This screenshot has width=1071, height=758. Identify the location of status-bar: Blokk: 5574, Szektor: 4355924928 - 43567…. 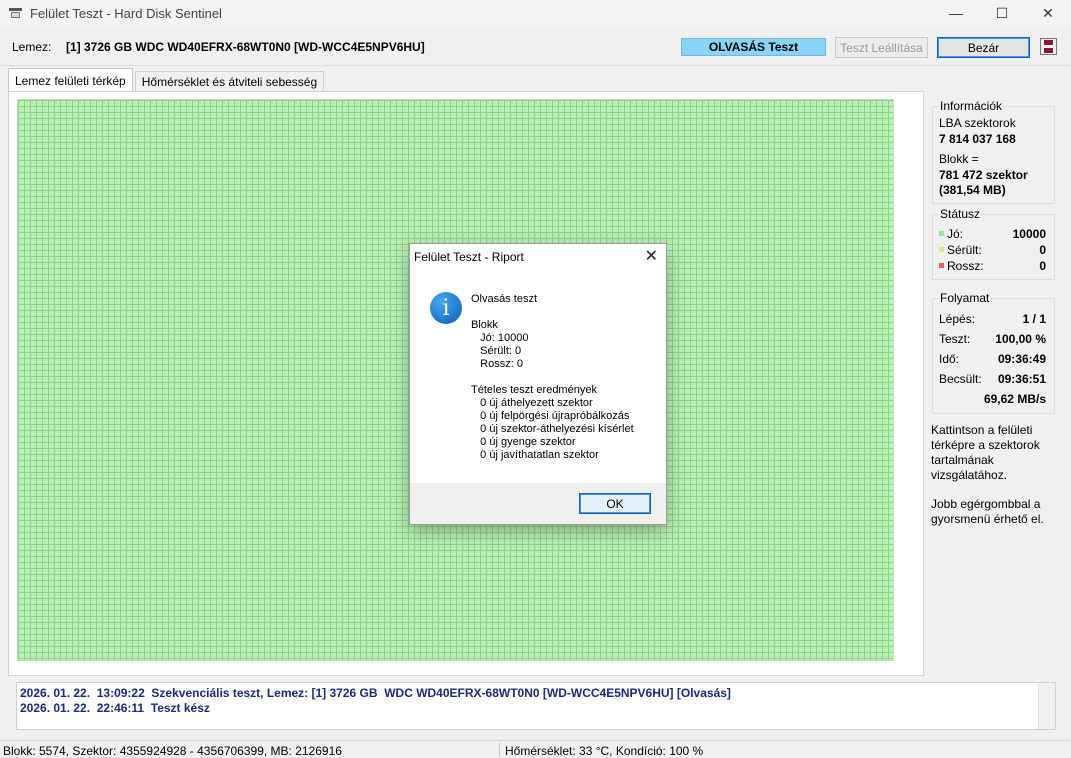
(535, 749).